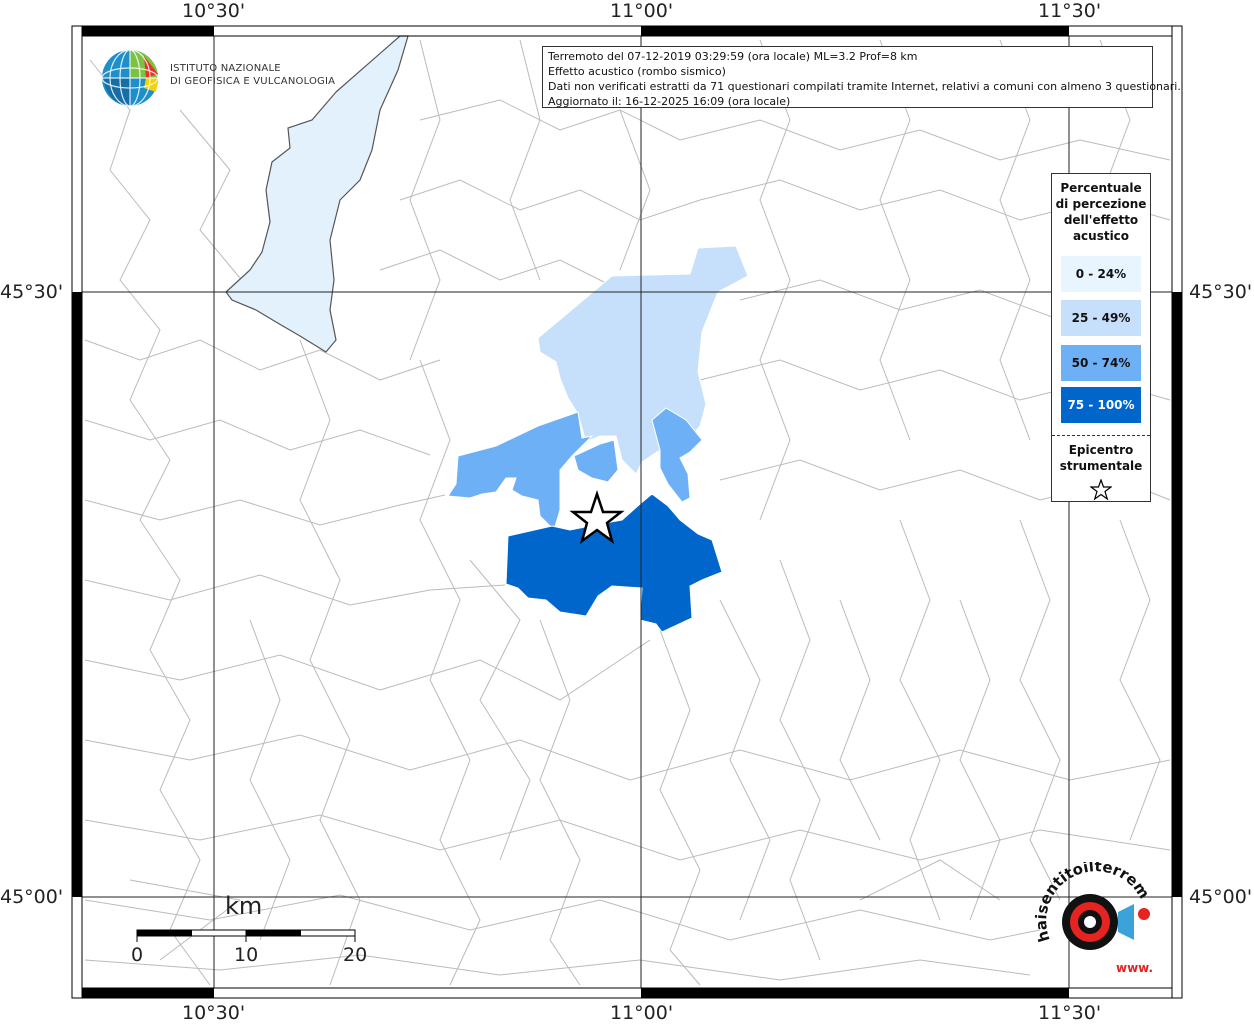 Image resolution: width=1254 pixels, height=1024 pixels. I want to click on legend-item-25-49: 25 - 49%, so click(1101, 318).